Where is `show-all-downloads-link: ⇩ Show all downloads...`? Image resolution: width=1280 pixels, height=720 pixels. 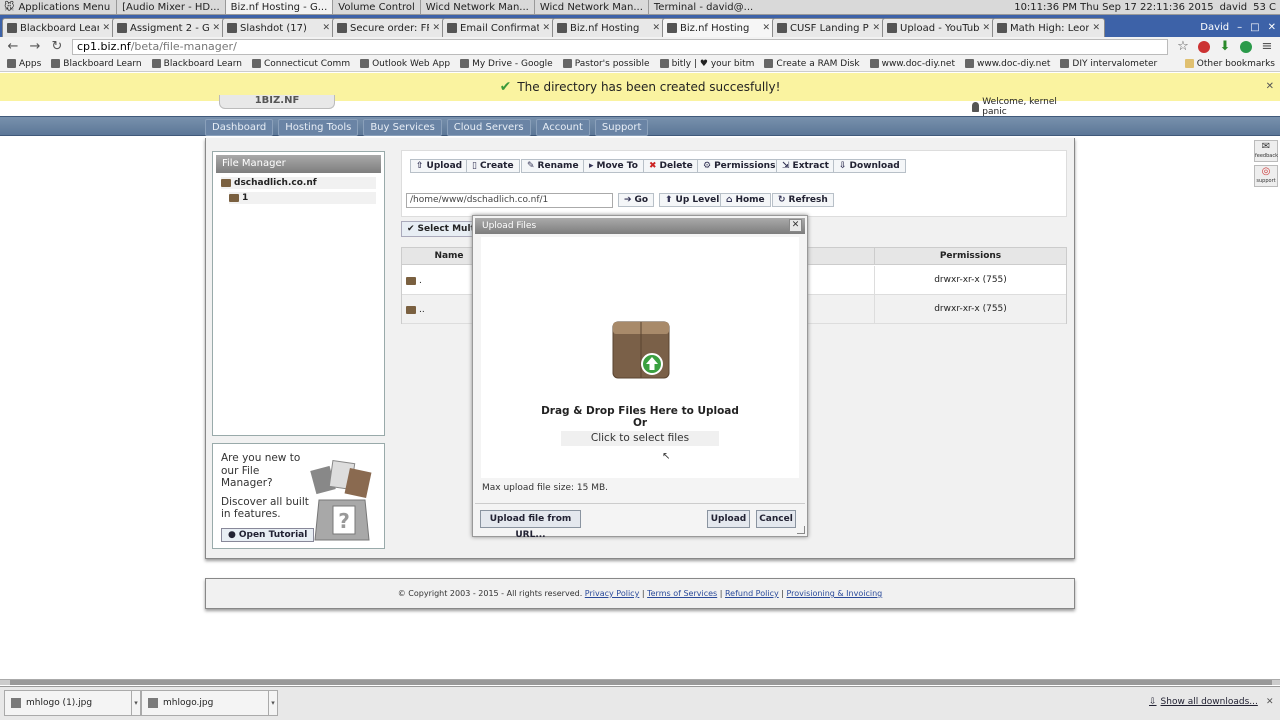
show-all-downloads-link: ⇩ Show all downloads... is located at coordinates (1203, 702).